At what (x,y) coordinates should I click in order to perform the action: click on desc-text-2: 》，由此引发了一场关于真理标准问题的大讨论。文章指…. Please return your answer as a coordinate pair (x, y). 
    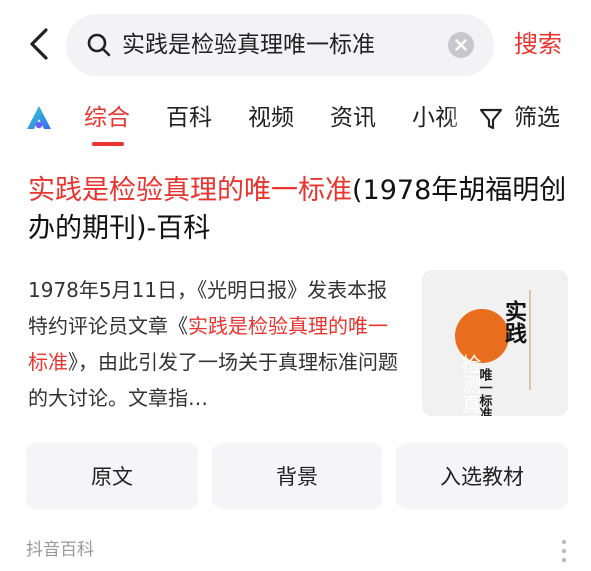
    Looking at the image, I should click on (213, 380).